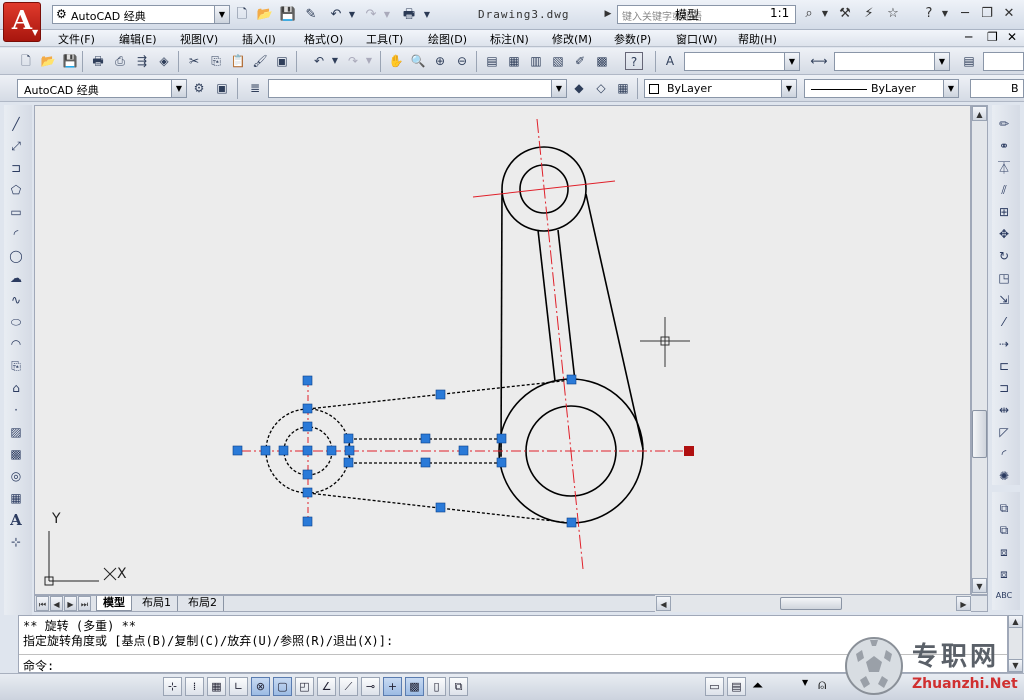  What do you see at coordinates (436, 686) in the screenshot?
I see `quick-properties-toggle: ▯` at bounding box center [436, 686].